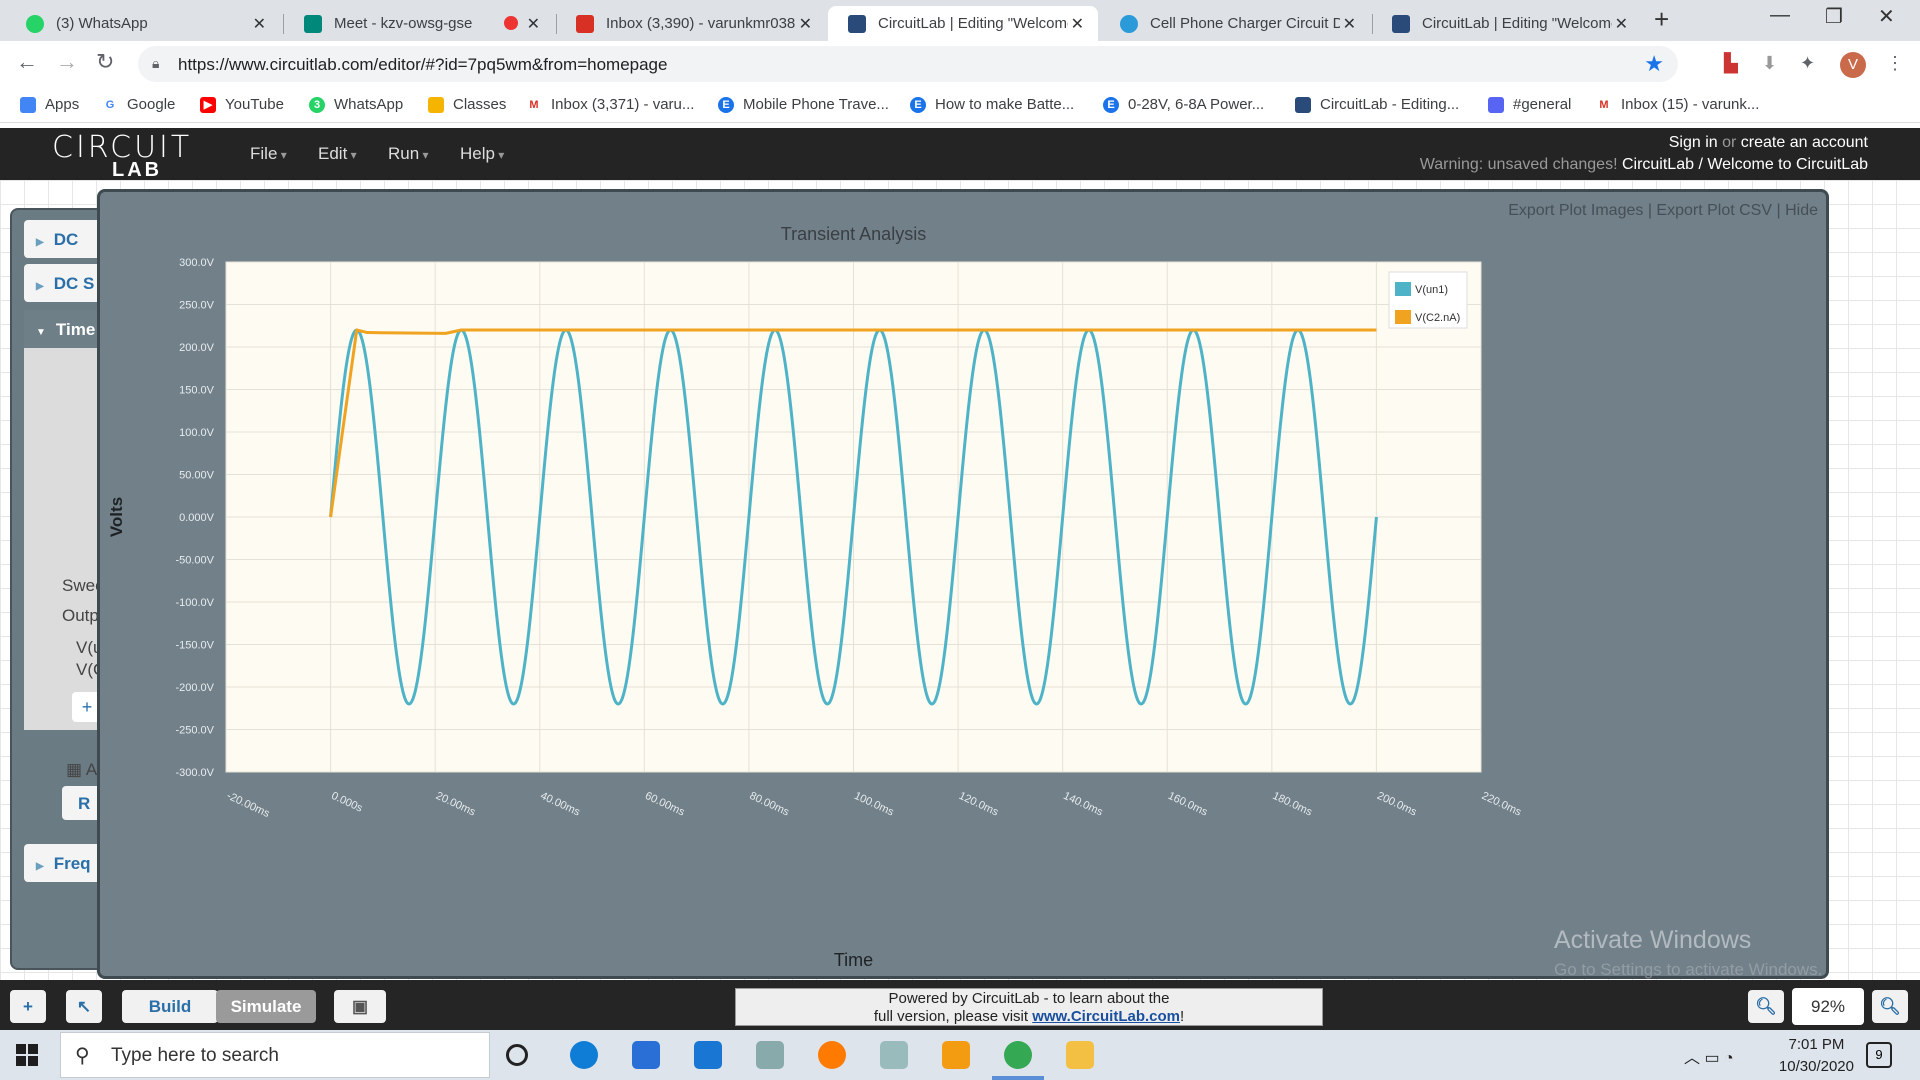 The height and width of the screenshot is (1080, 1920). Describe the element at coordinates (1018, 1055) in the screenshot. I see `chrome-icon` at that location.